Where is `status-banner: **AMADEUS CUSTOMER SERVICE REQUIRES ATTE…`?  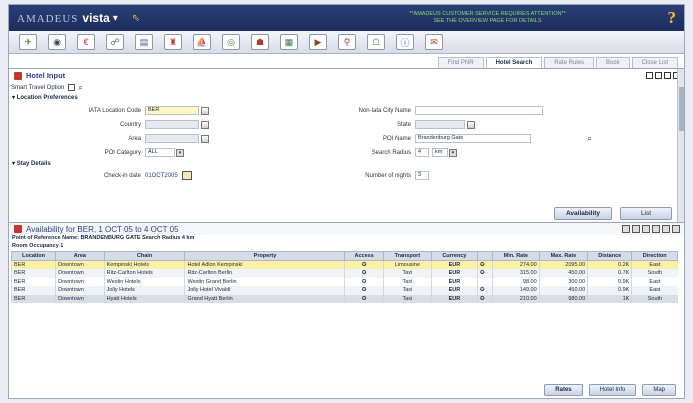 status-banner: **AMADEUS CUSTOMER SERVICE REQUIRES ATTE… is located at coordinates (488, 18).